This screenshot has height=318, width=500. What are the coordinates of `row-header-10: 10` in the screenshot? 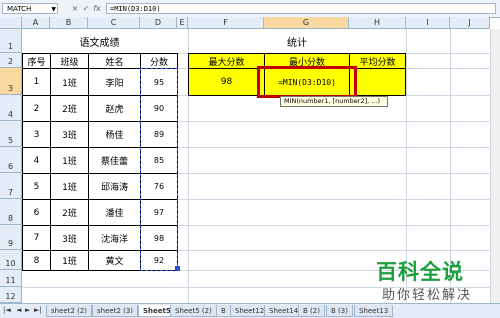 It's located at (11, 260).